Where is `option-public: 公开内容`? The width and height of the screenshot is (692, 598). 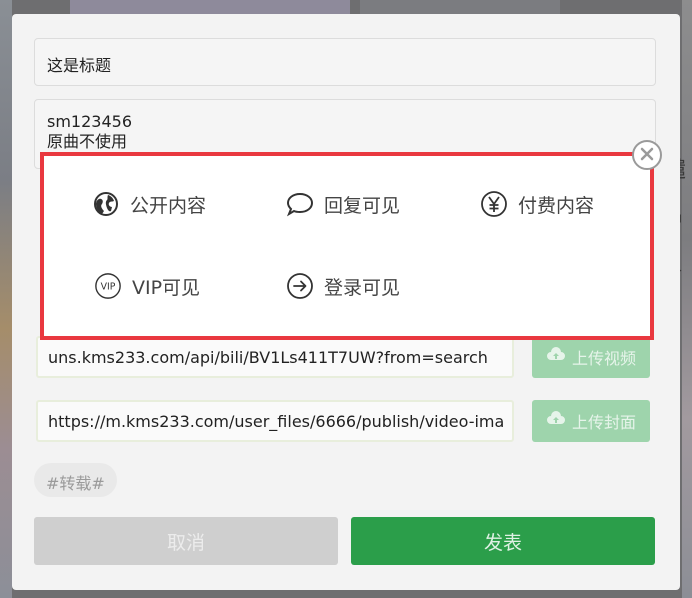 option-public: 公开内容 is located at coordinates (149, 204).